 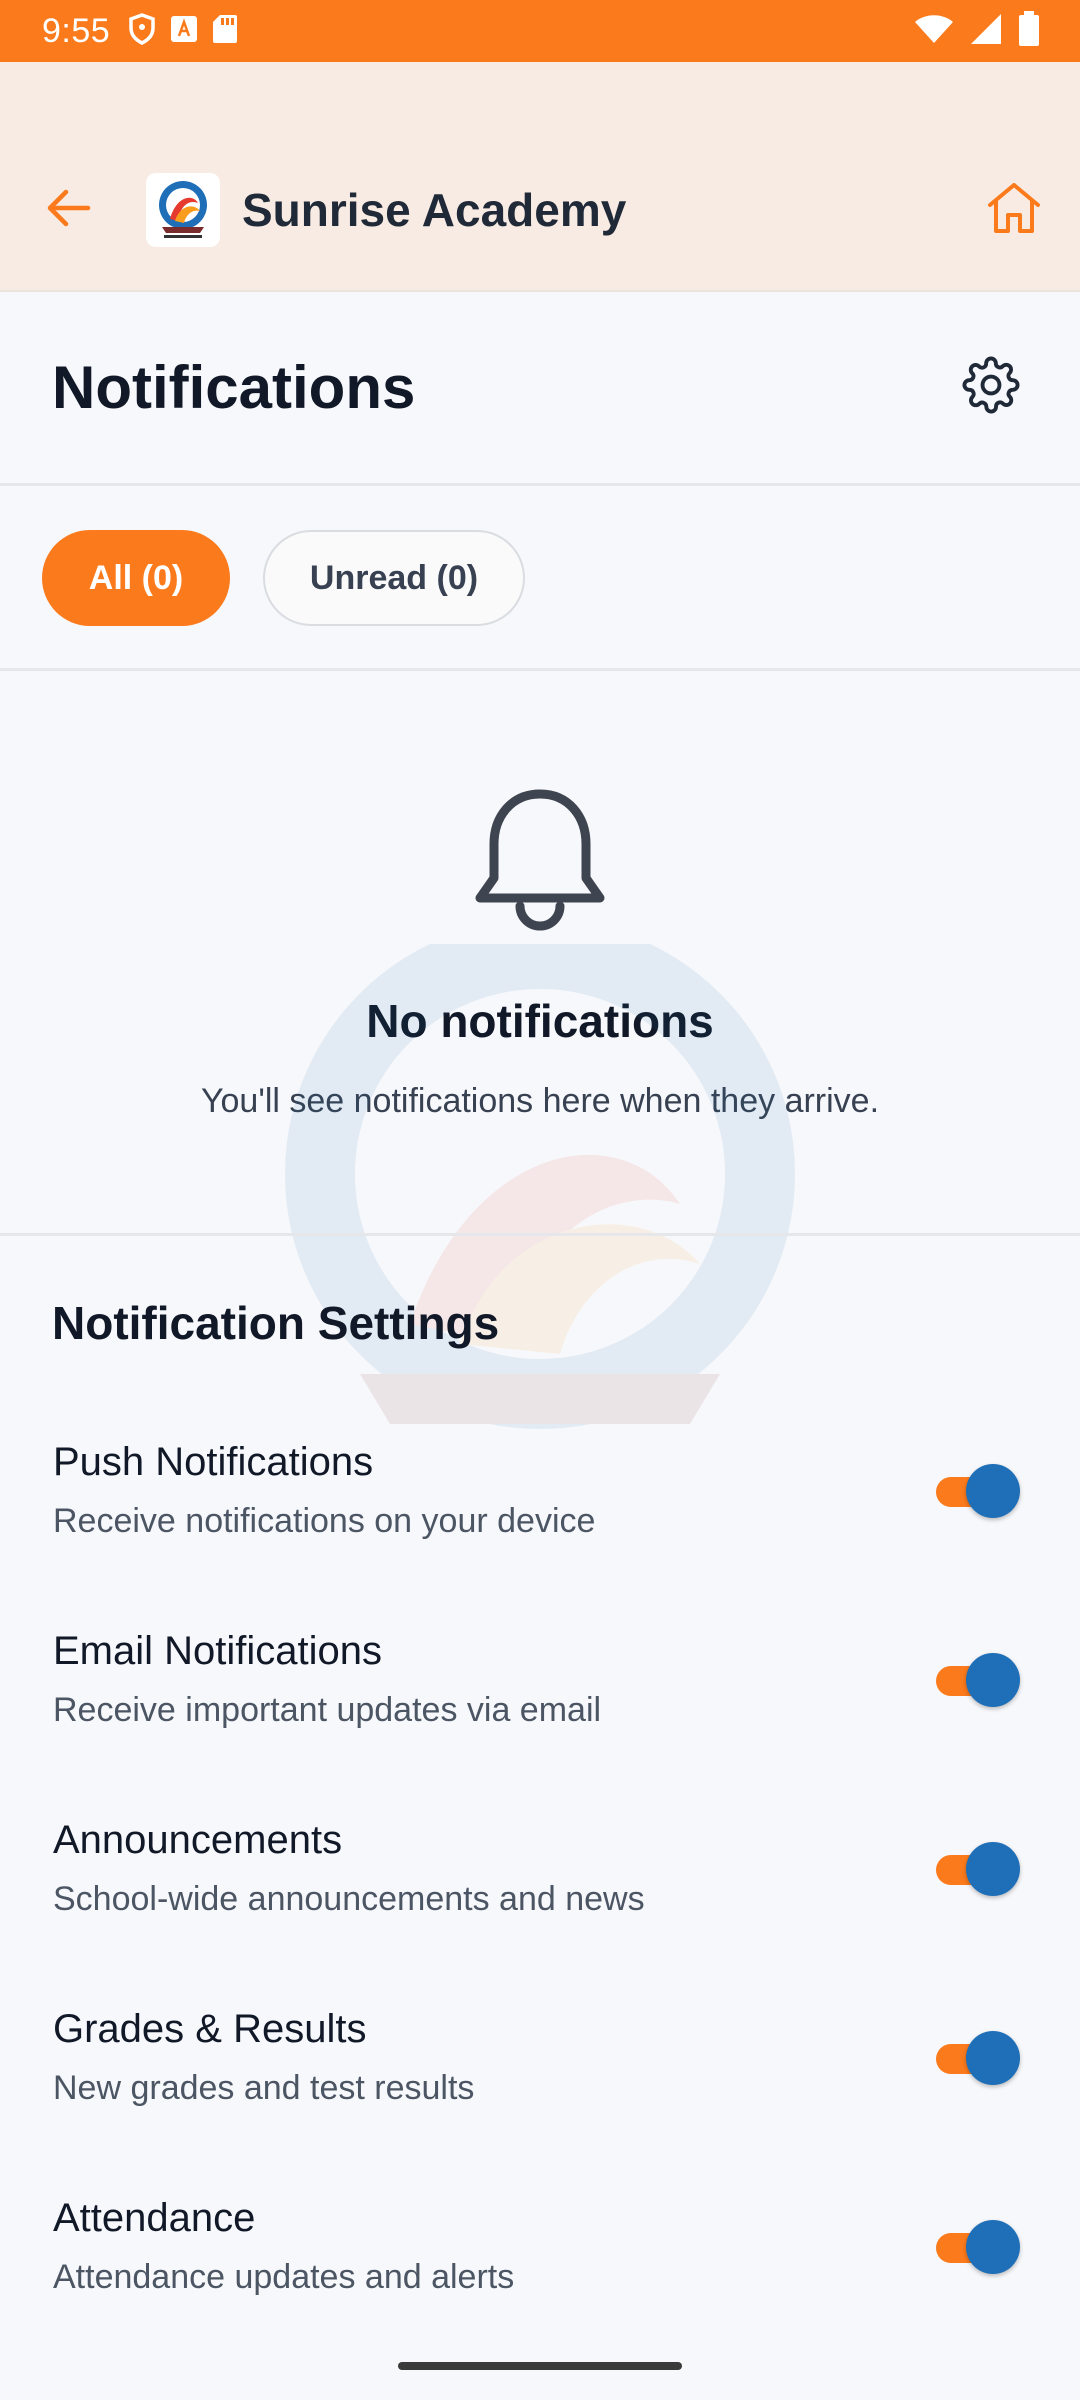 I want to click on signal-icon, so click(x=986, y=31).